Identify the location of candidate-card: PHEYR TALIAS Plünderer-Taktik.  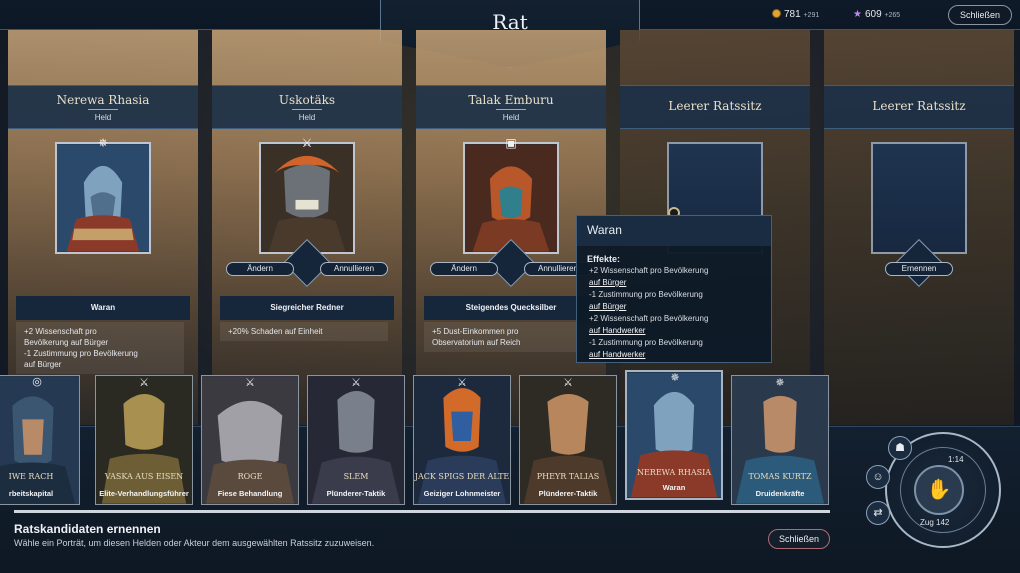
(568, 440).